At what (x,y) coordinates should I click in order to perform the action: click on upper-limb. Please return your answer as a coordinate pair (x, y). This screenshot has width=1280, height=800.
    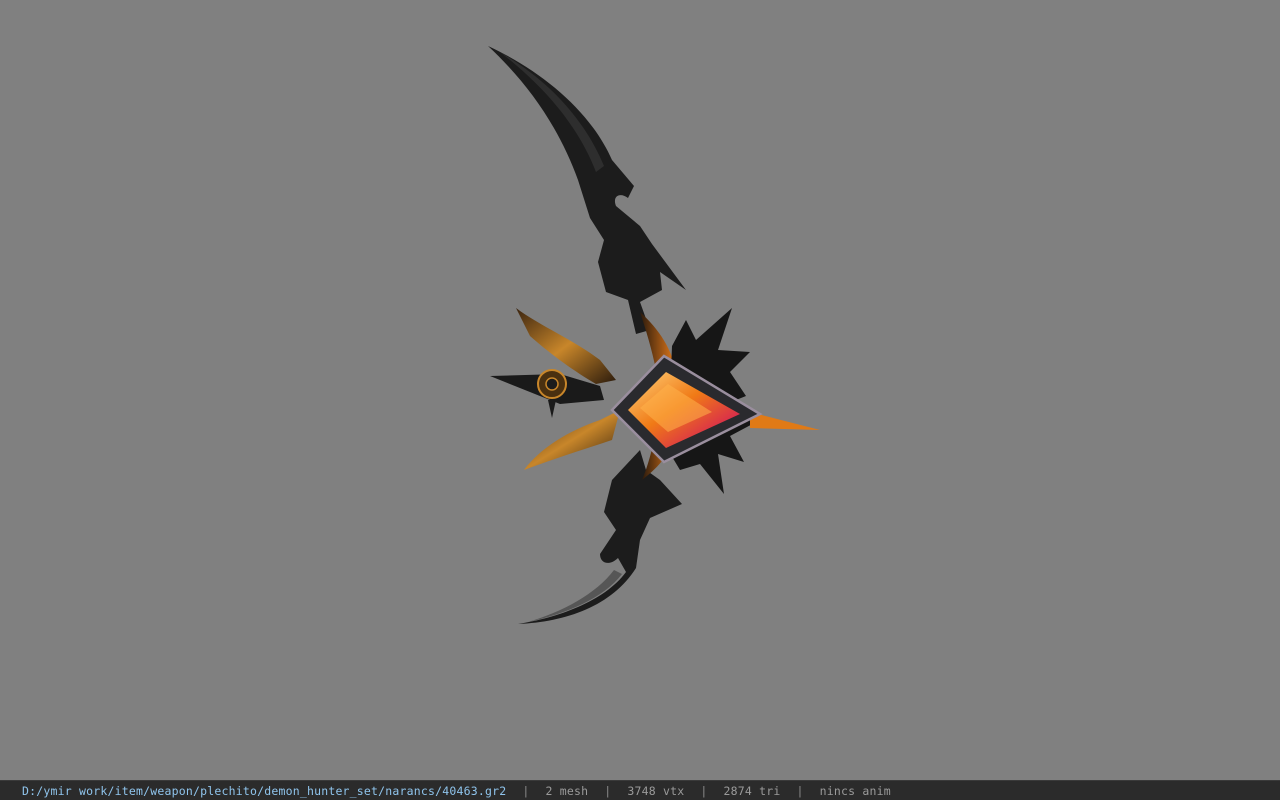
    Looking at the image, I should click on (587, 190).